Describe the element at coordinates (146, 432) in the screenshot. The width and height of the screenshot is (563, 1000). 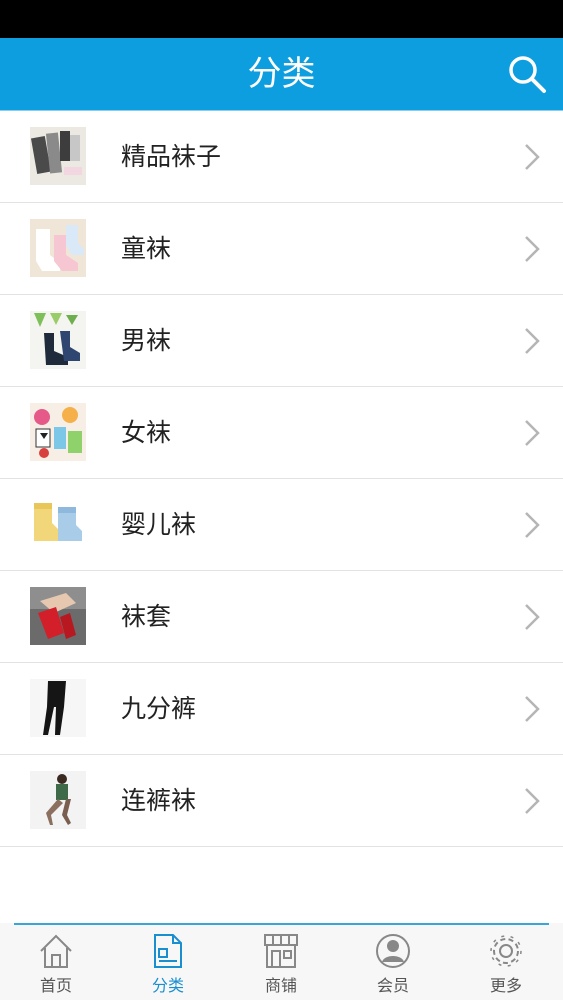
I see `category-label: 女袜` at that location.